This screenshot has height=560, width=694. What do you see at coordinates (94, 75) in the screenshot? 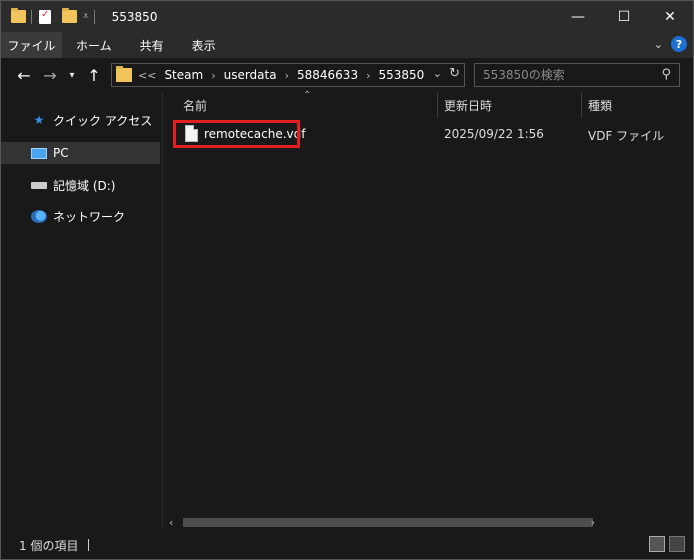
I see `up-arrow-icon: ↑` at bounding box center [94, 75].